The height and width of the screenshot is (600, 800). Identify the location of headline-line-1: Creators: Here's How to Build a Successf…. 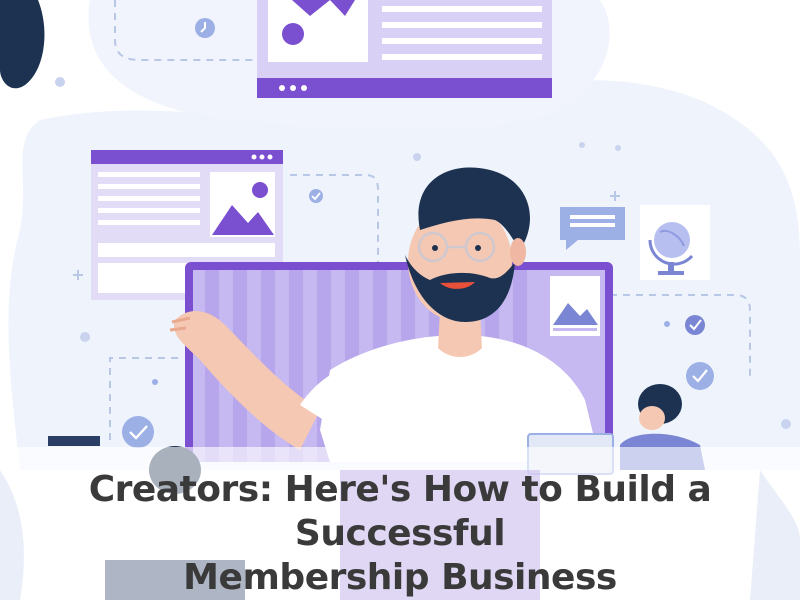
(400, 511).